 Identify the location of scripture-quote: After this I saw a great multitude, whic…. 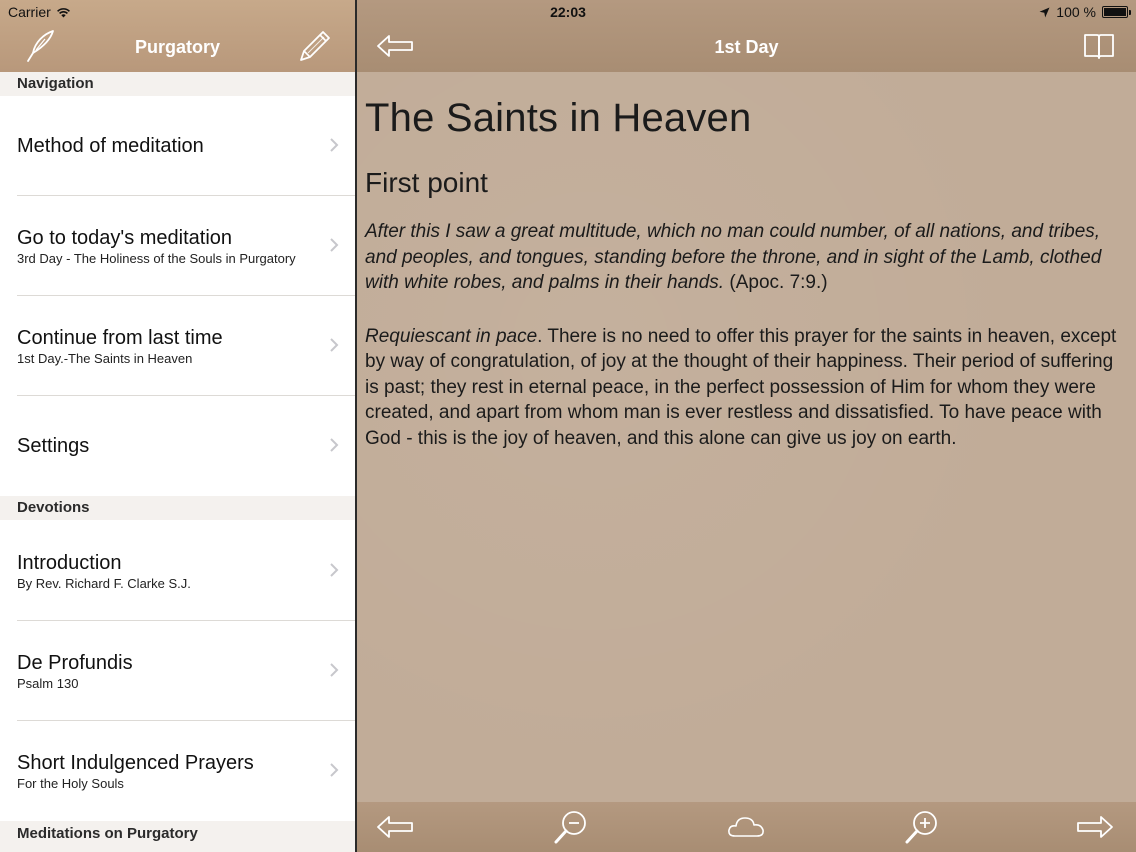
(747, 257).